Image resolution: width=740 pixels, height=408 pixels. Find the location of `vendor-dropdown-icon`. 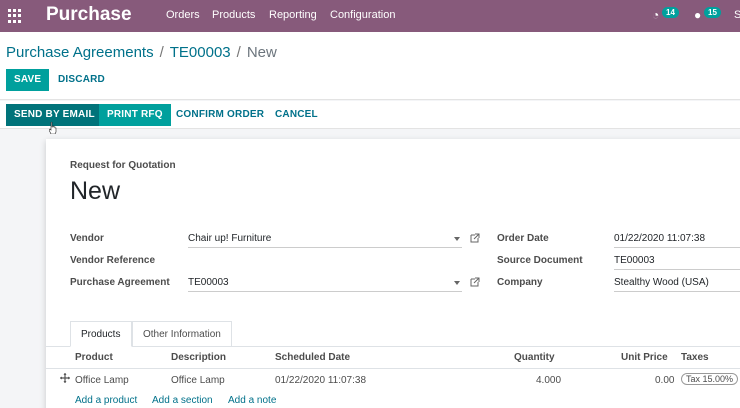

vendor-dropdown-icon is located at coordinates (457, 239).